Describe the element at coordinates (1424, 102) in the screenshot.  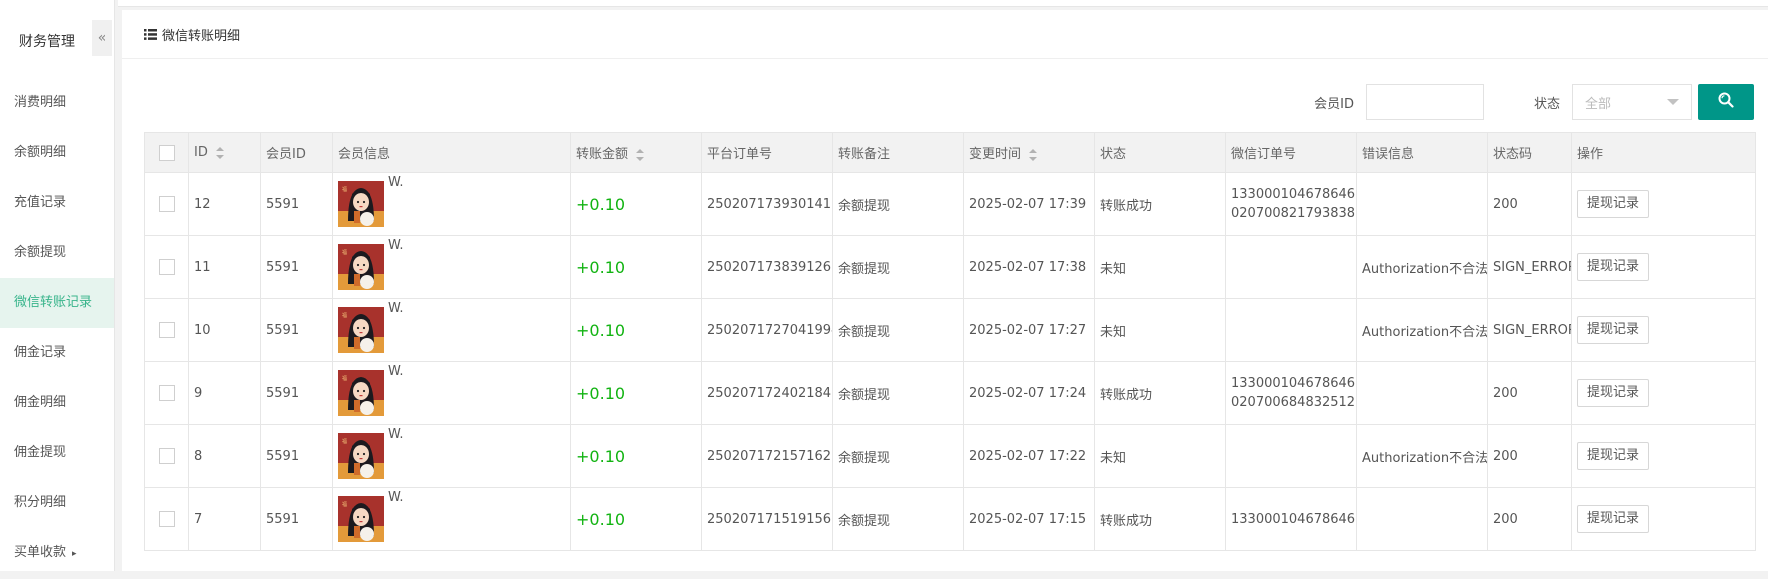
I see `member-id-input` at that location.